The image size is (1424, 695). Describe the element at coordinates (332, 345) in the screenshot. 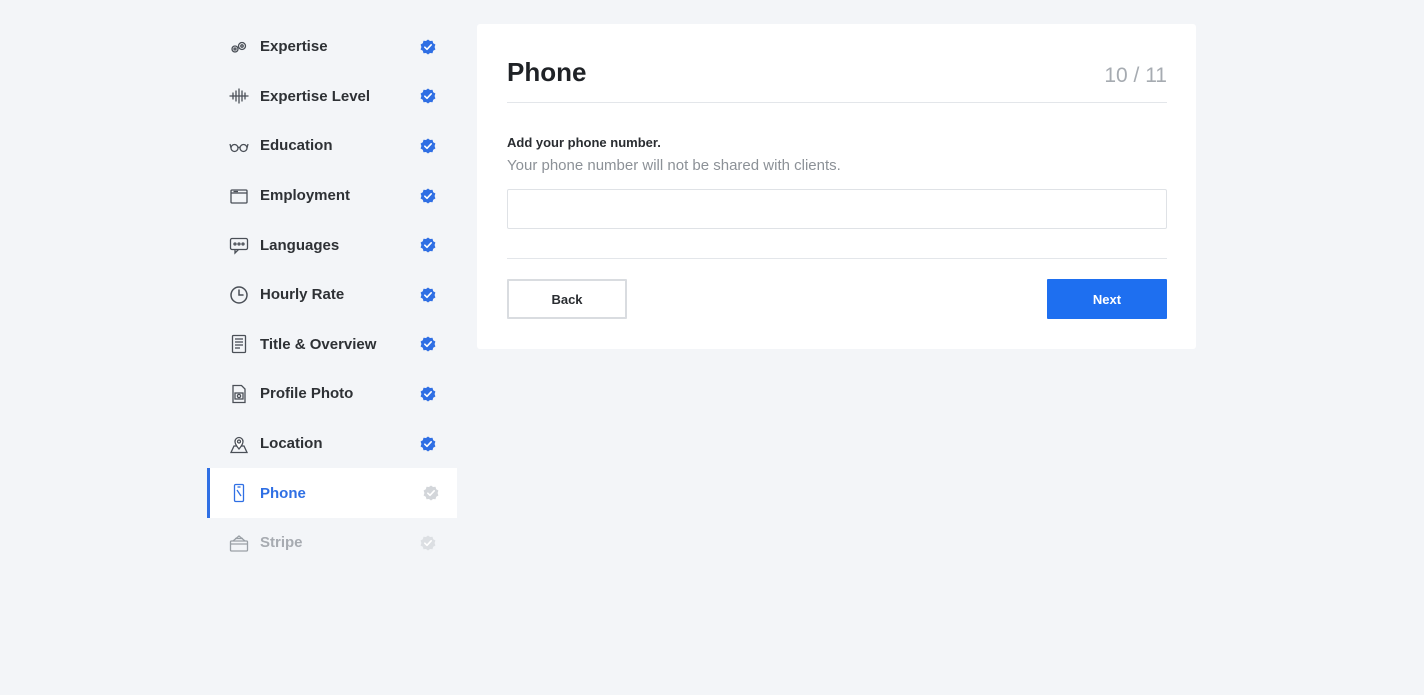

I see `sidebar-step-title-overview: Title & Overview` at that location.